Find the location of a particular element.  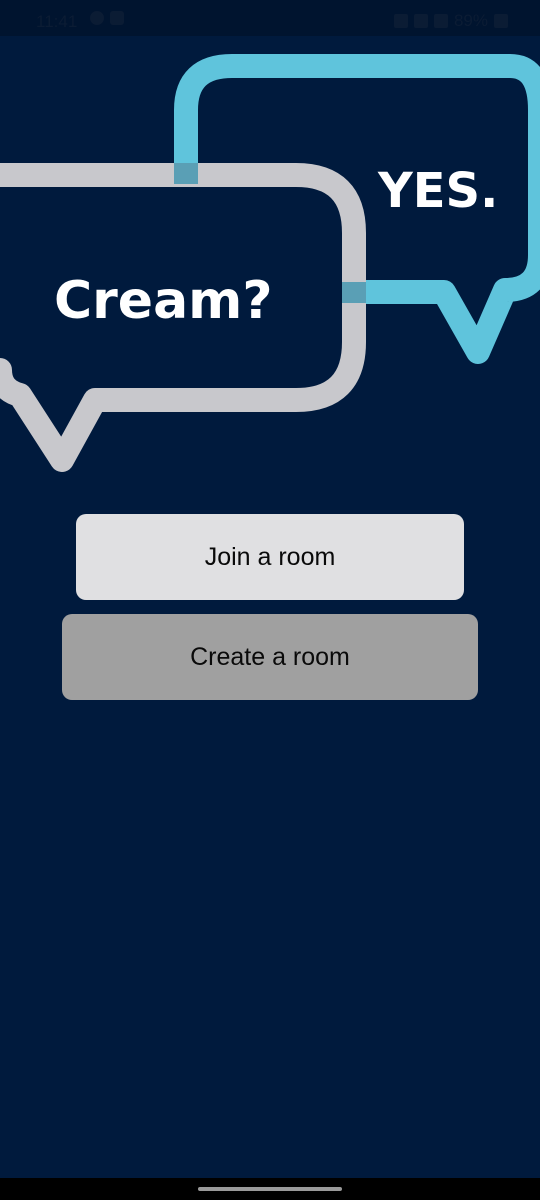

gallery-icon is located at coordinates (117, 18).